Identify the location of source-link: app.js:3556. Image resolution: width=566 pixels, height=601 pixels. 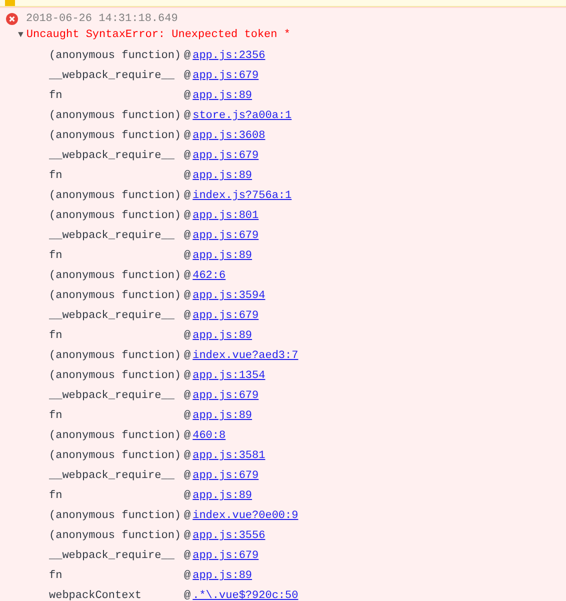
(229, 536).